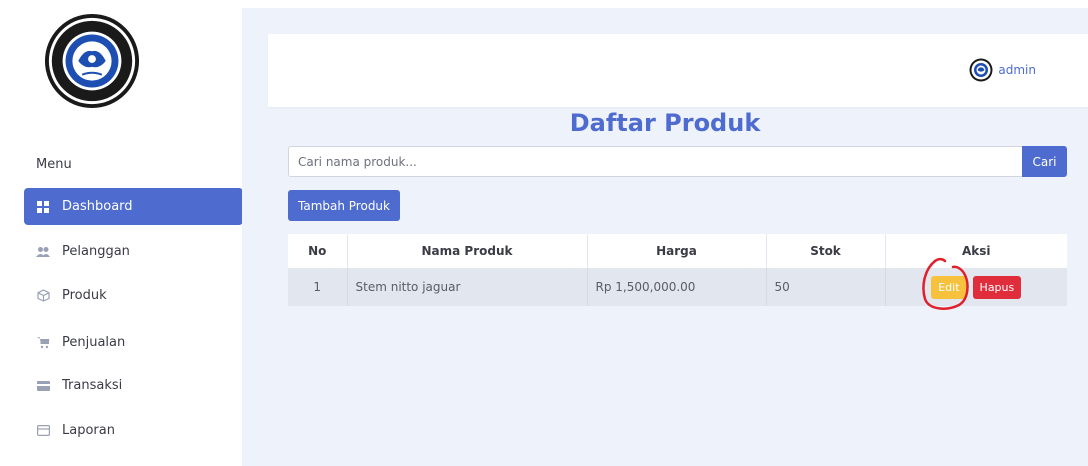  Describe the element at coordinates (981, 70) in the screenshot. I see `avatar` at that location.